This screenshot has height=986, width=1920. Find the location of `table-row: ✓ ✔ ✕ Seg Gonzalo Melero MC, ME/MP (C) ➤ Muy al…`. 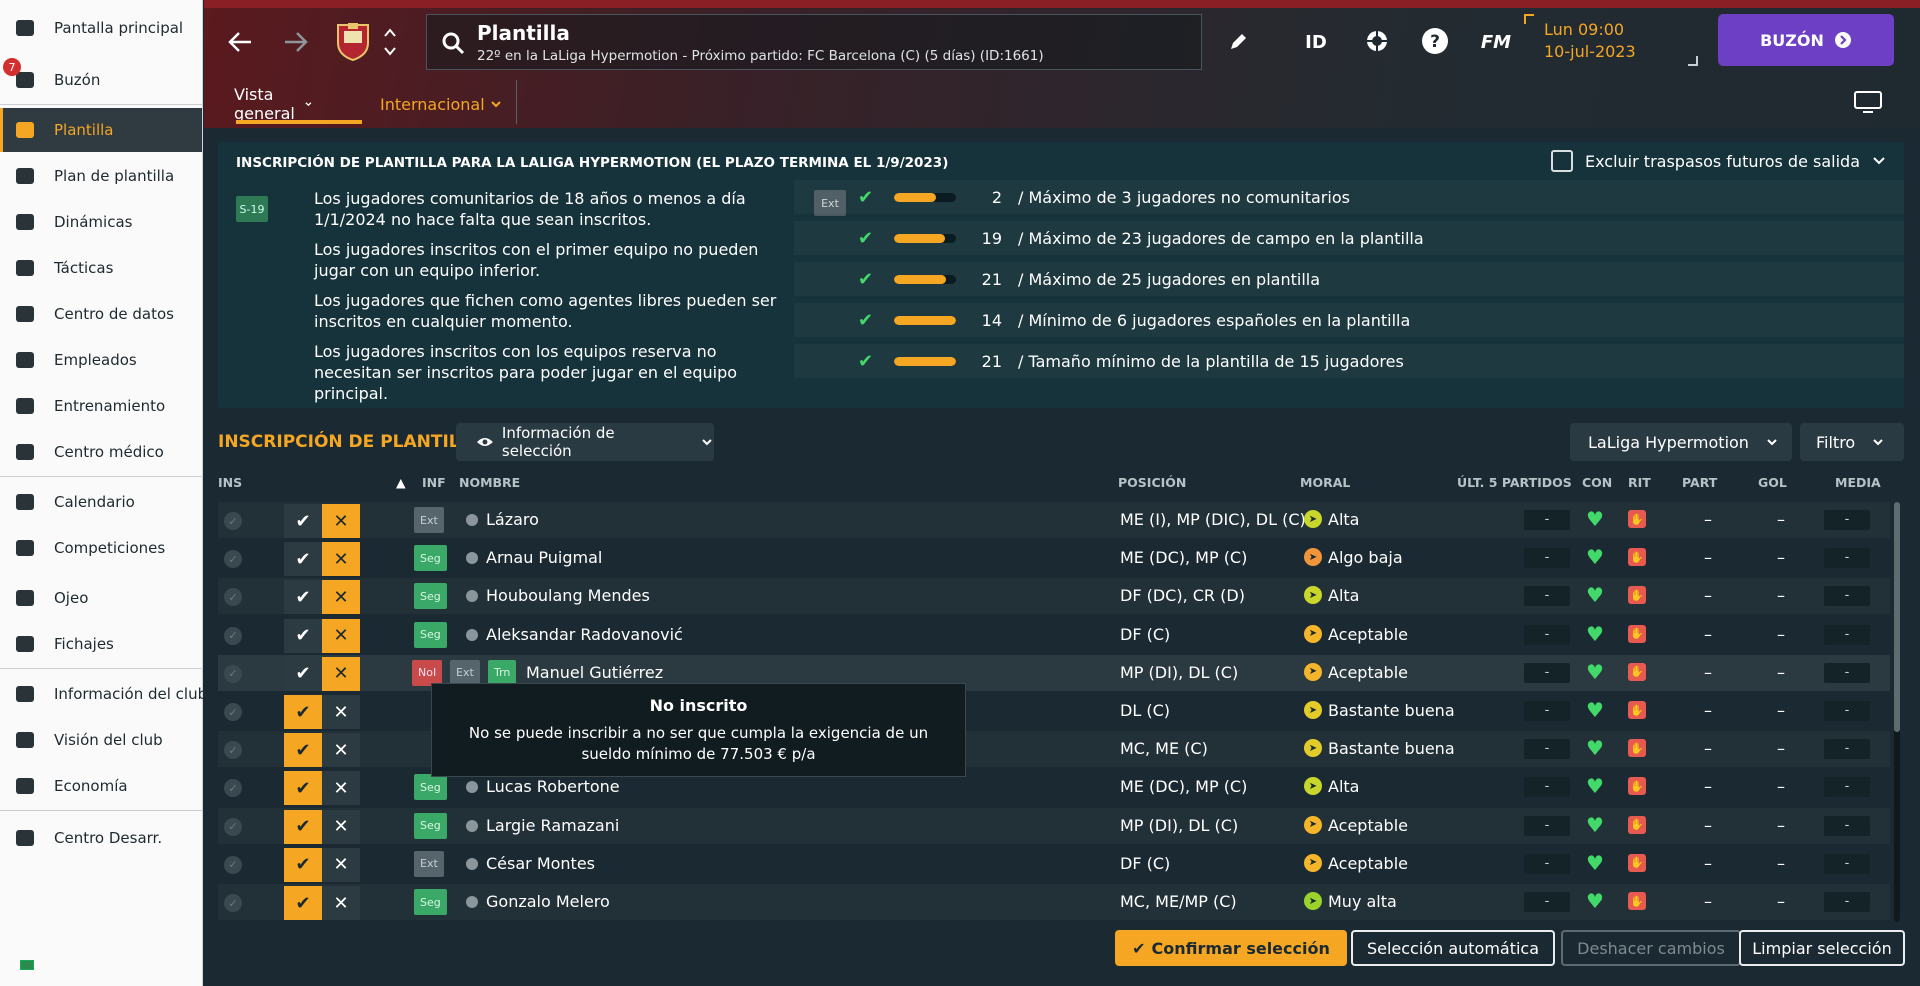

table-row: ✓ ✔ ✕ Seg Gonzalo Melero MC, ME/MP (C) ➤ Muy al… is located at coordinates (1054, 902).